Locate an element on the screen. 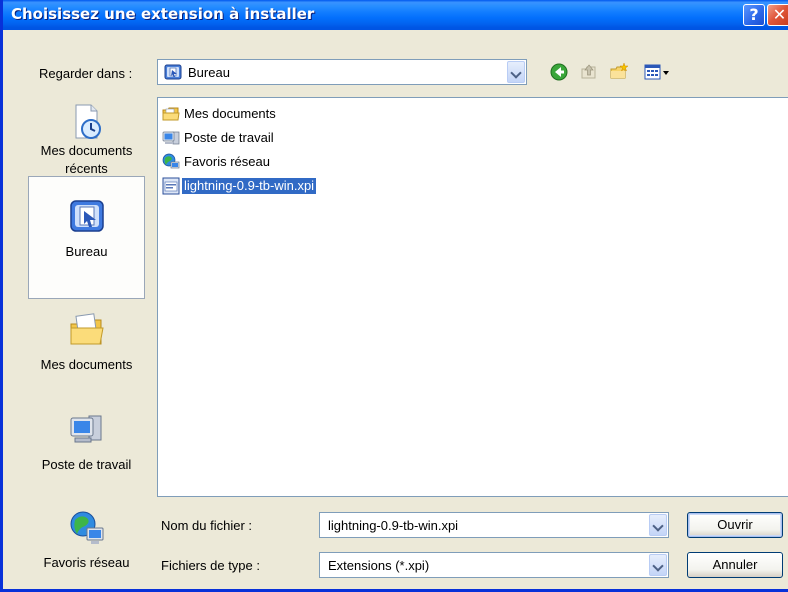 The width and height of the screenshot is (788, 592). xpi-file-icon is located at coordinates (171, 186).